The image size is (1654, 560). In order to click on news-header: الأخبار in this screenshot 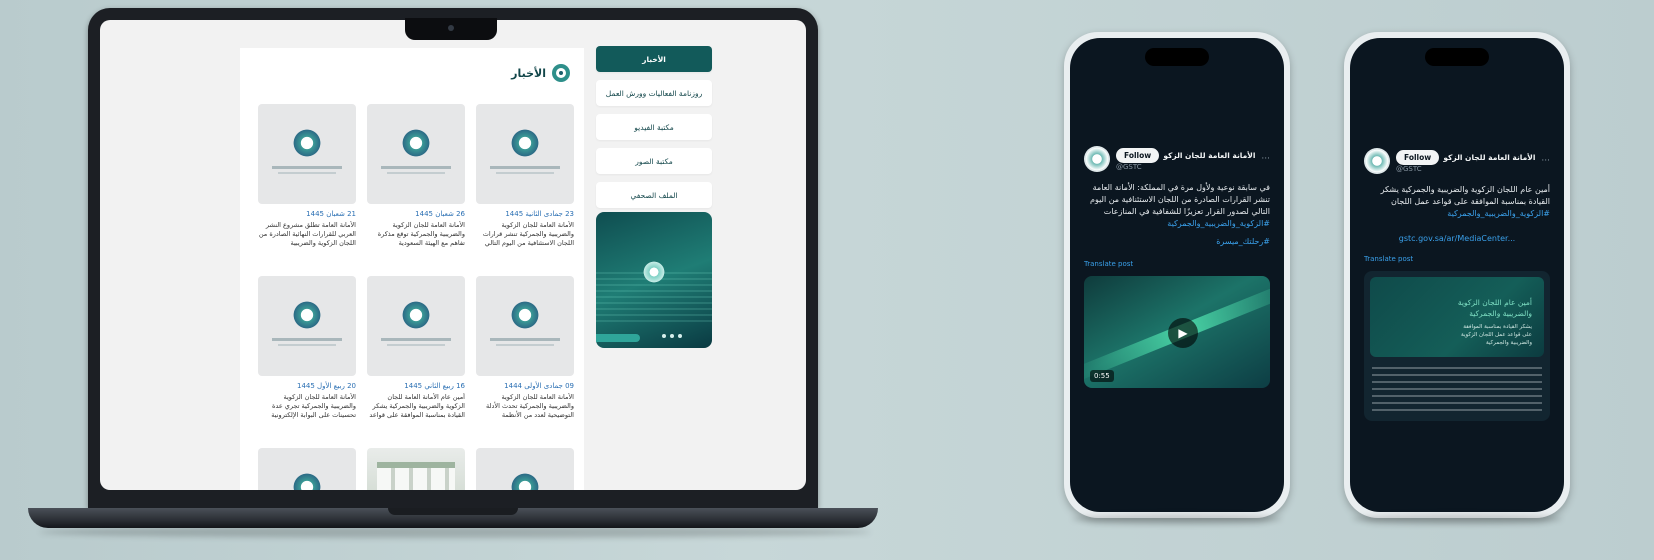, I will do `click(540, 73)`.